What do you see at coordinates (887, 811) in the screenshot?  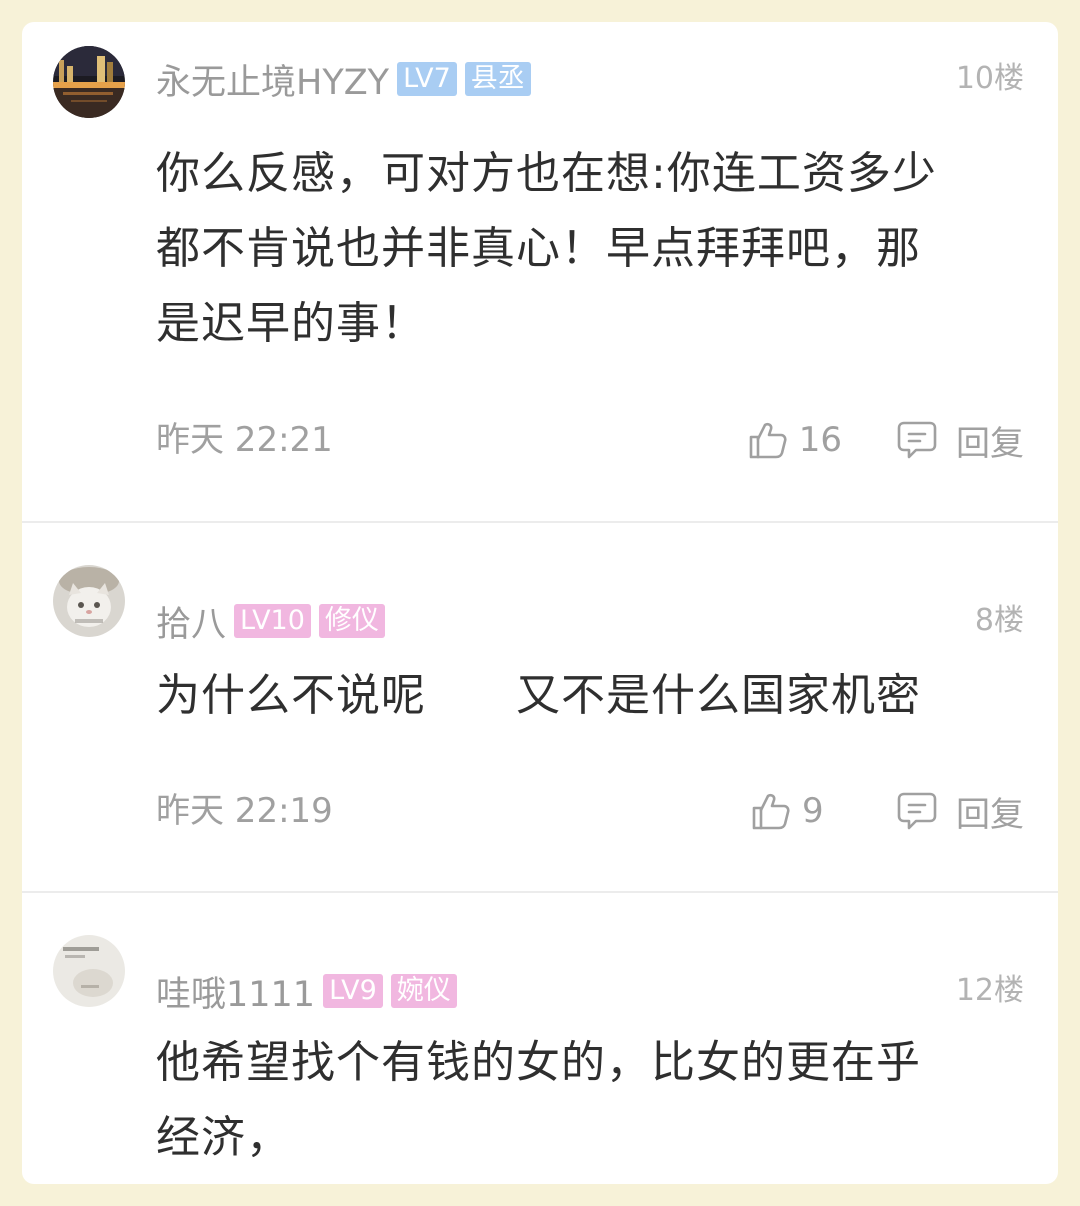 I see `comment-actions: 9 回复` at bounding box center [887, 811].